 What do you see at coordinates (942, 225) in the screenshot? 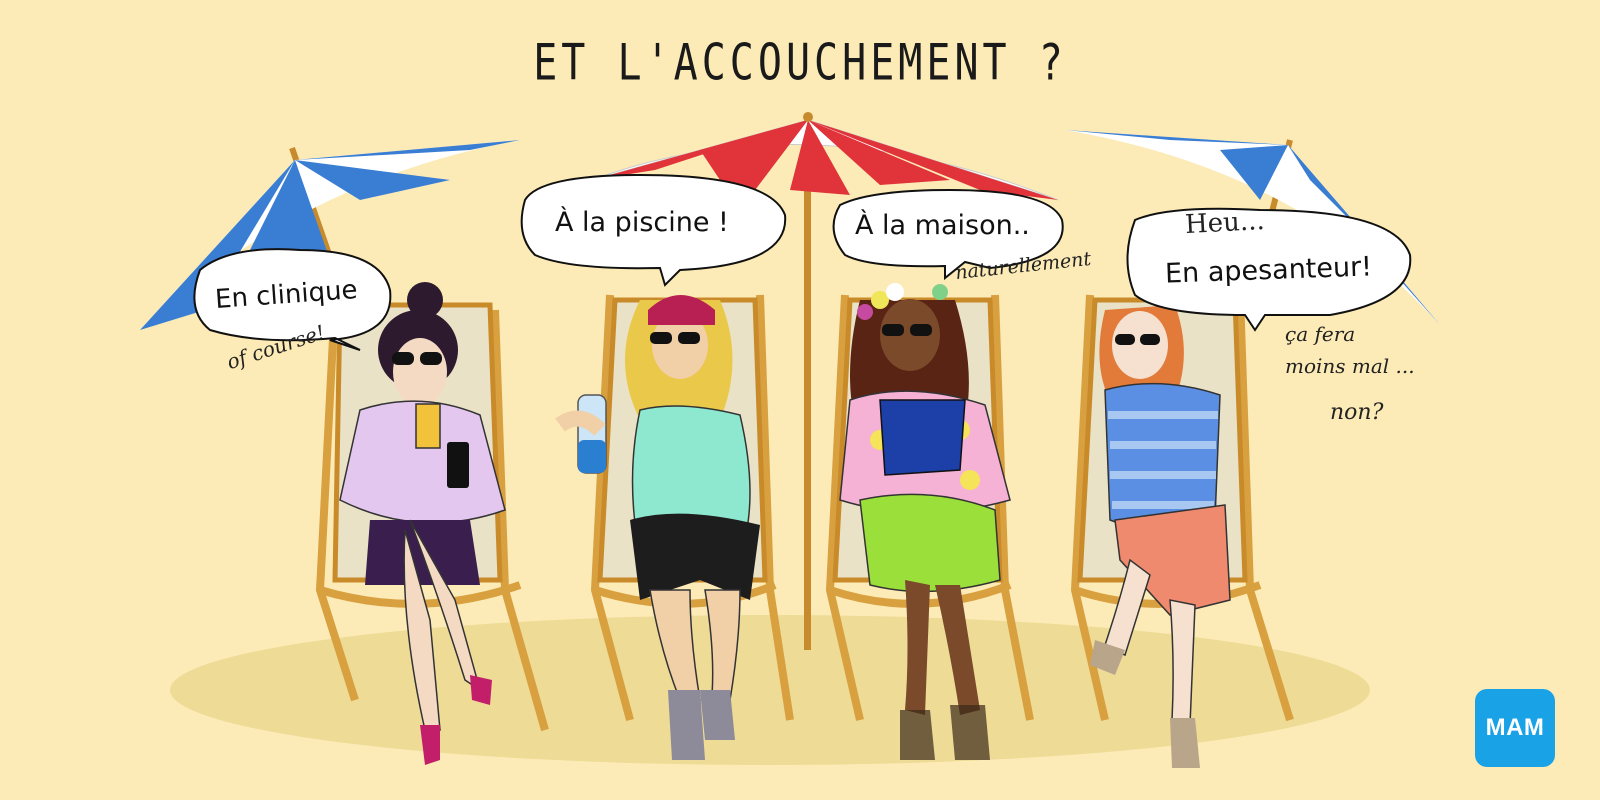
I see `bubble-3-text: À la maison..` at bounding box center [942, 225].